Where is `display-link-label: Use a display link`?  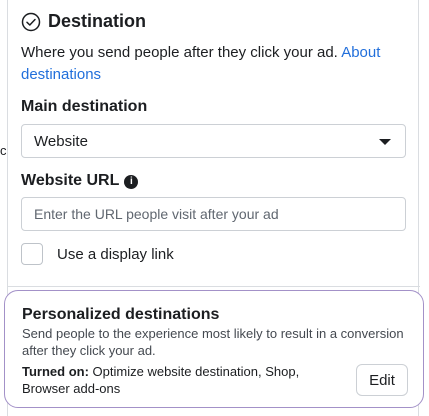 display-link-label: Use a display link is located at coordinates (115, 254).